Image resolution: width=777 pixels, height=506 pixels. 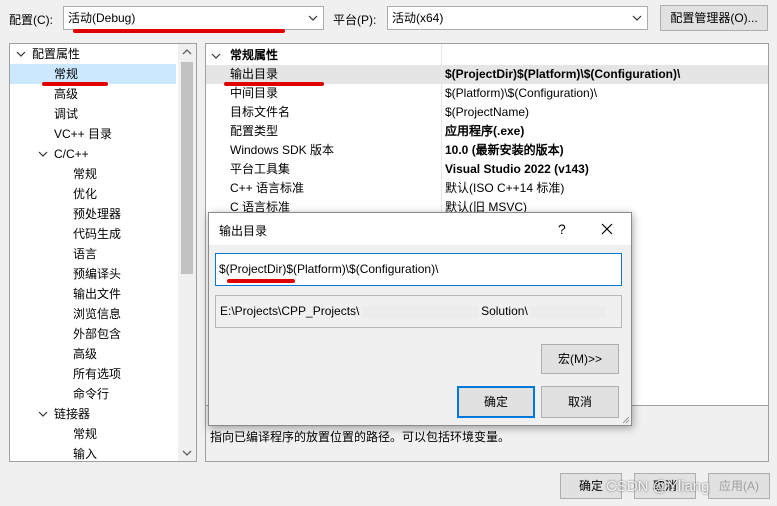 What do you see at coordinates (505, 188) in the screenshot?
I see `property-value: 默认(ISO C++14 标准)` at bounding box center [505, 188].